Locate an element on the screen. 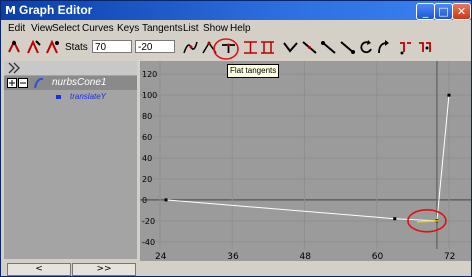 This screenshot has height=277, width=472. outliner-row-attribute: translateY is located at coordinates (70, 97).